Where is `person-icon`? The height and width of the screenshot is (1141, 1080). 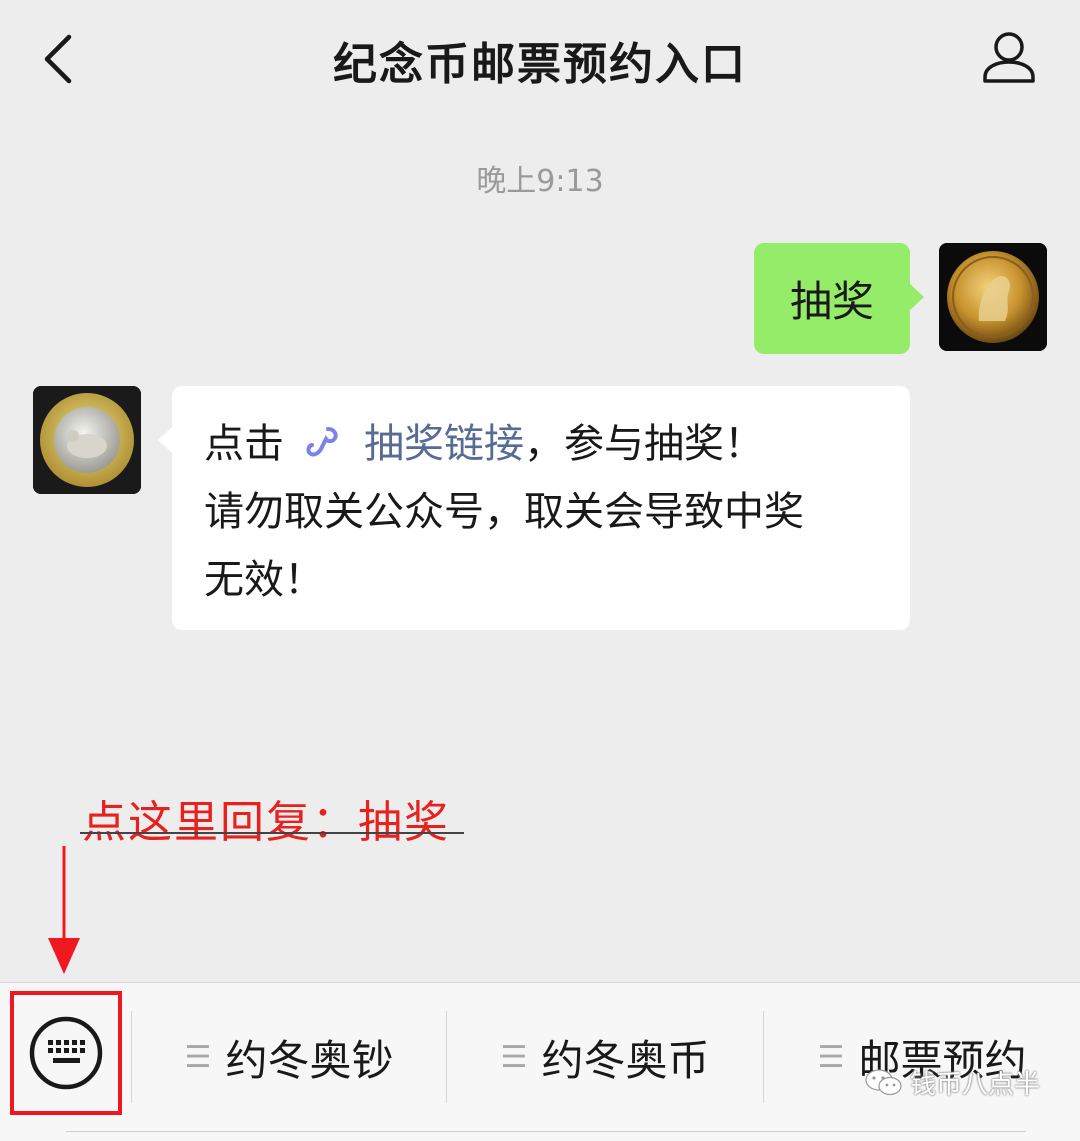
person-icon is located at coordinates (1009, 57).